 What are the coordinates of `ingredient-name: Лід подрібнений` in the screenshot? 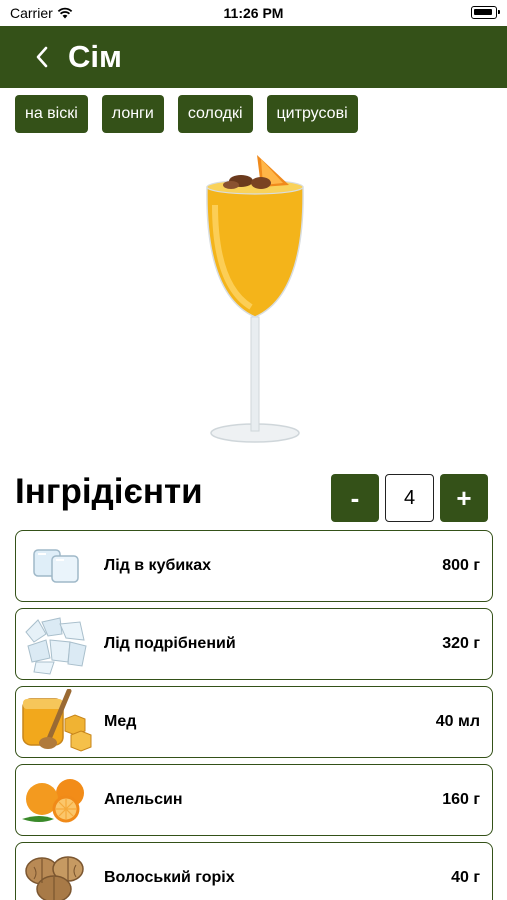 It's located at (170, 643).